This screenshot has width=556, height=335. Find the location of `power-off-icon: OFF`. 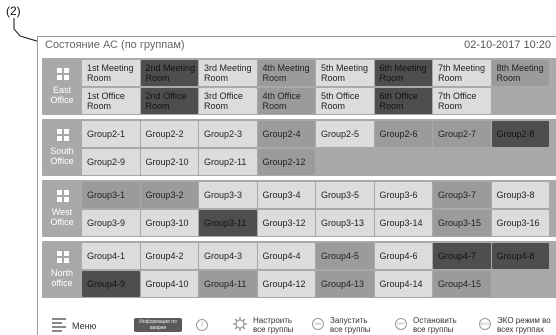

power-off-icon: OFF is located at coordinates (401, 324).